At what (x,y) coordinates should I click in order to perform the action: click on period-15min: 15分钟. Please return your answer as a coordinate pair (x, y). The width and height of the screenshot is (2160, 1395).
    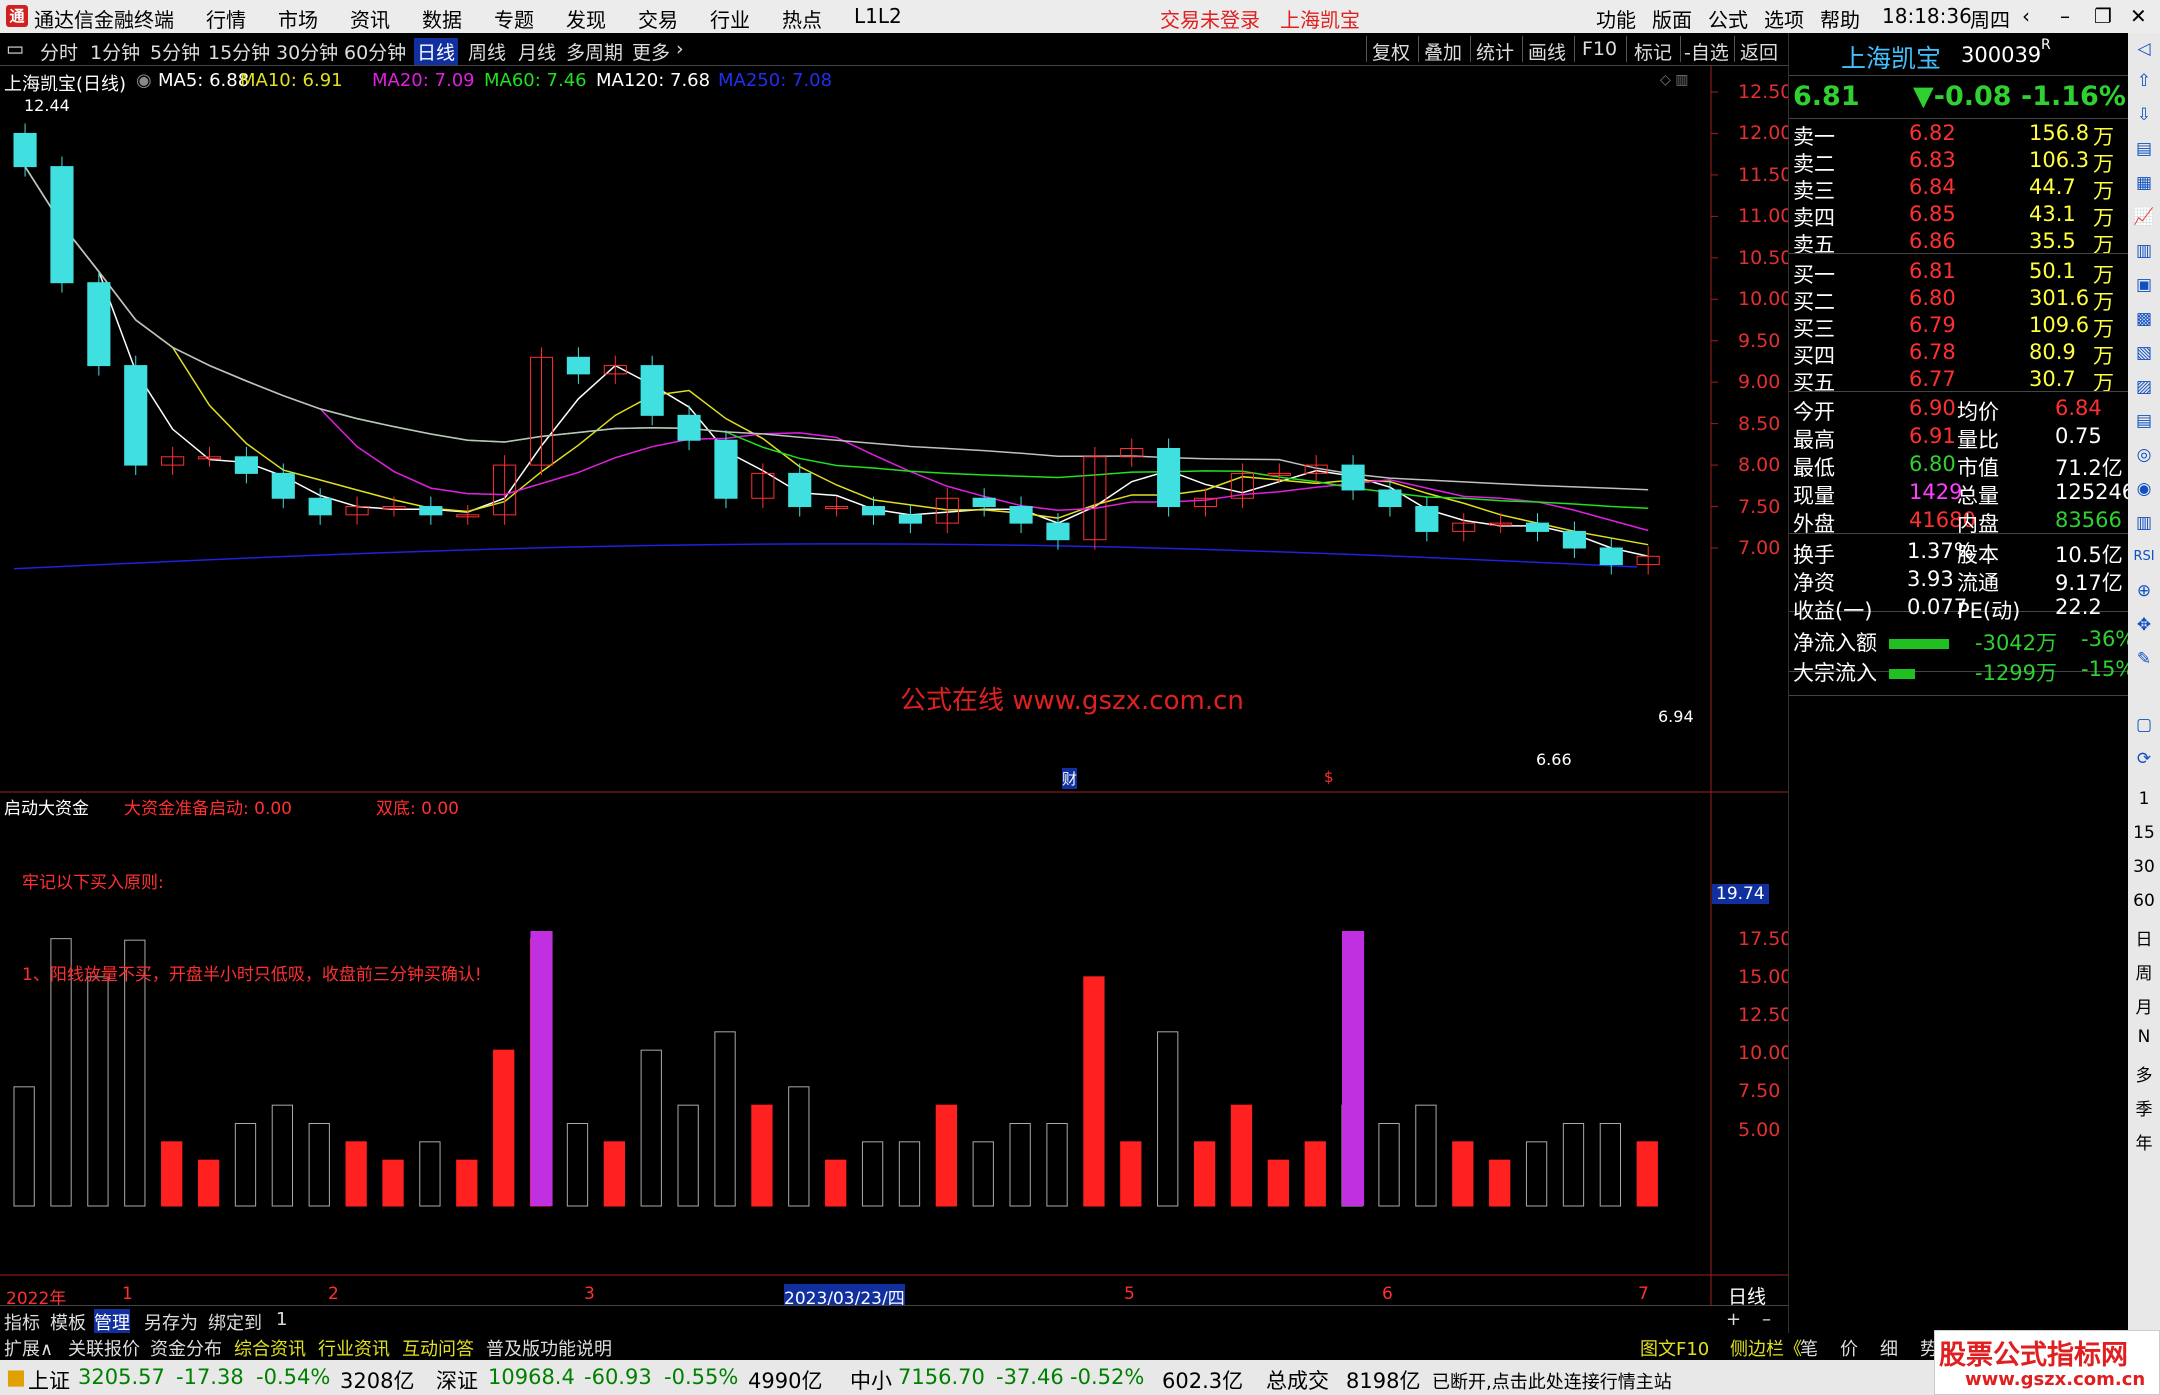
    Looking at the image, I should click on (239, 51).